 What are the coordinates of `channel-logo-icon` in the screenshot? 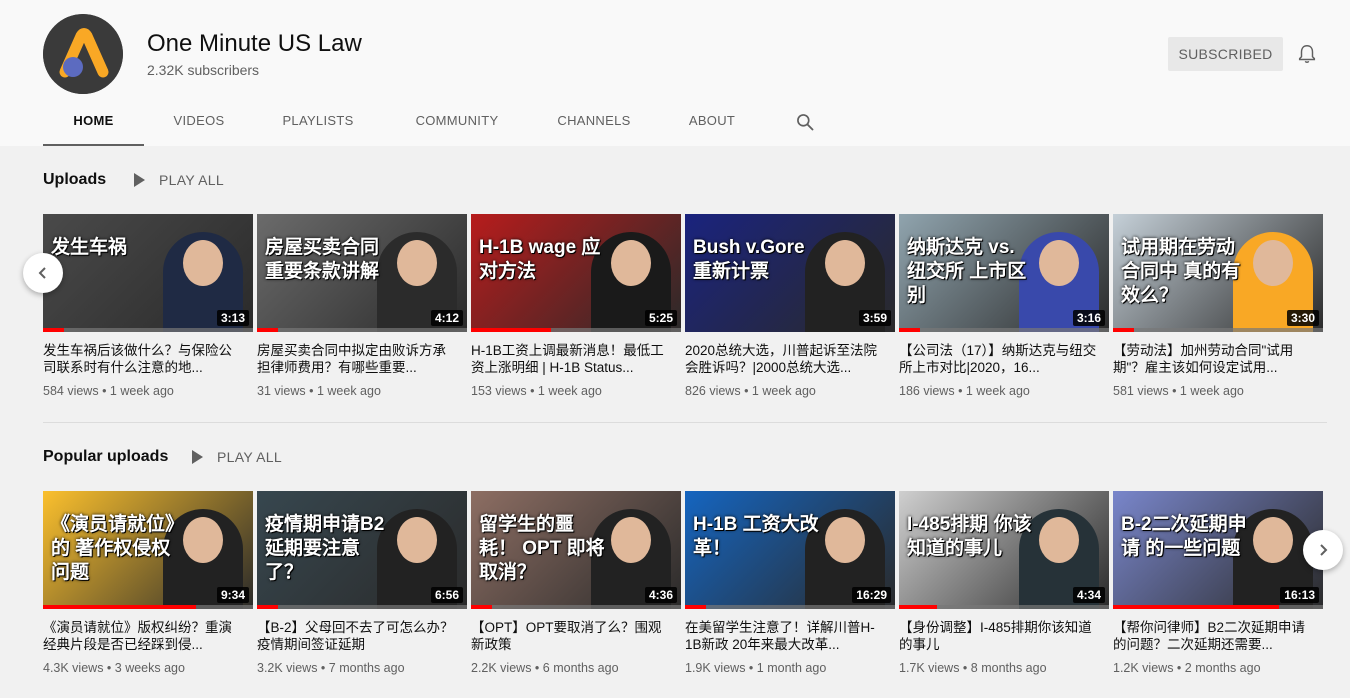 It's located at (83, 54).